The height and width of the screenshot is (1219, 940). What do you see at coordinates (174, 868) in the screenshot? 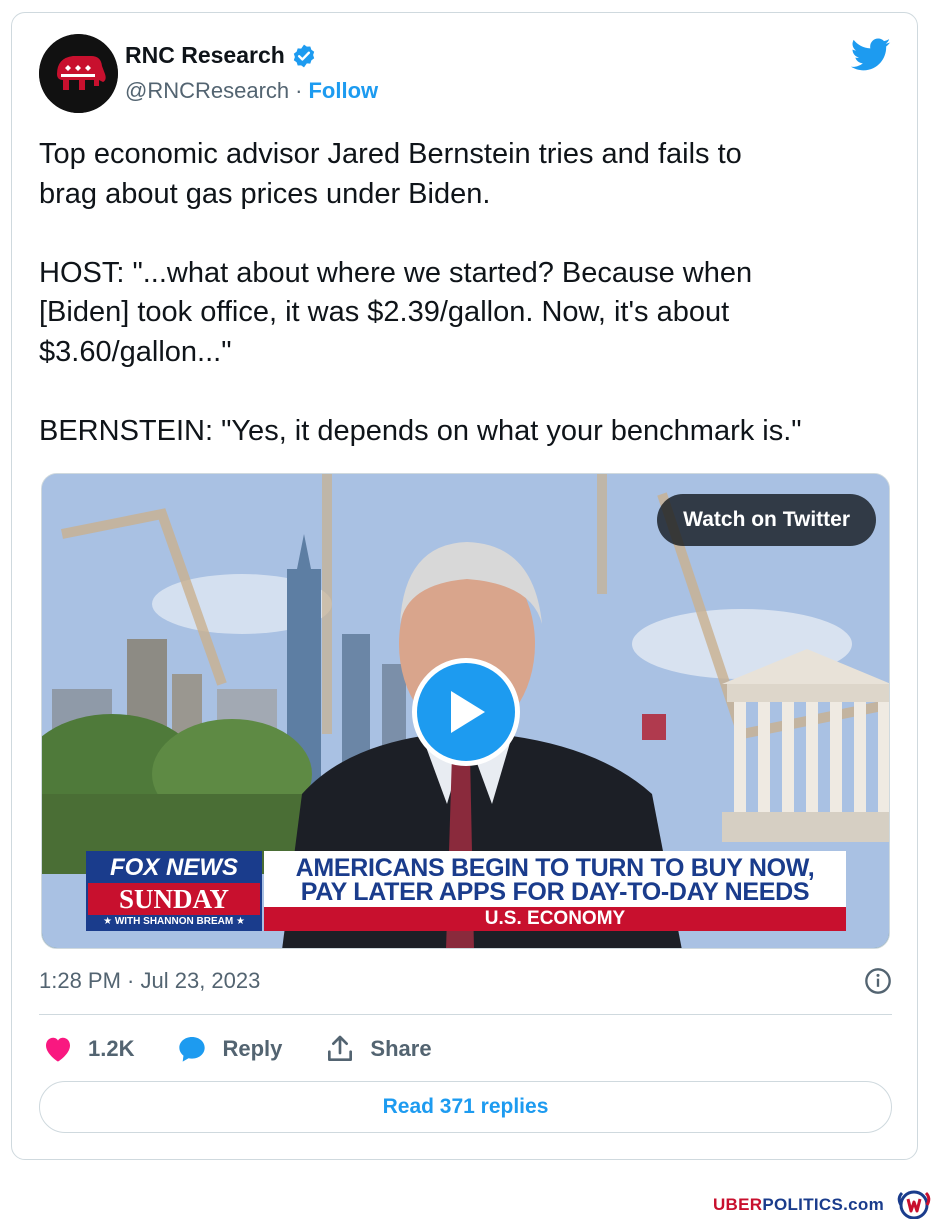
I see `network-label: FOX NEWS` at bounding box center [174, 868].